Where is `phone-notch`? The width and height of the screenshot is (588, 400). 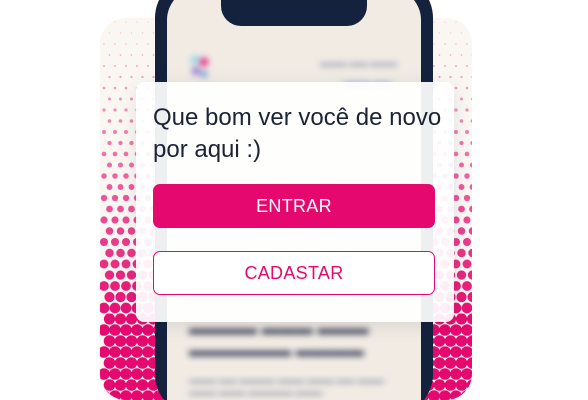
phone-notch is located at coordinates (294, 13).